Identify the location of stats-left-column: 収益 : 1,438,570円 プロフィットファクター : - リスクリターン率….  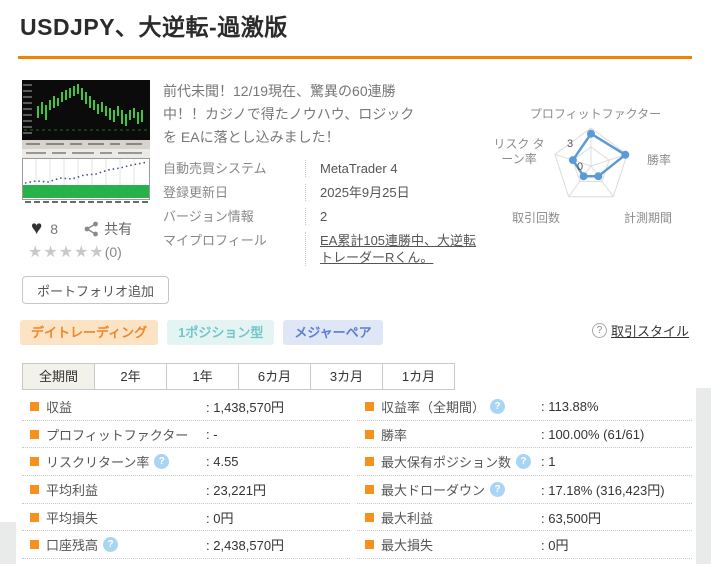
(186, 476).